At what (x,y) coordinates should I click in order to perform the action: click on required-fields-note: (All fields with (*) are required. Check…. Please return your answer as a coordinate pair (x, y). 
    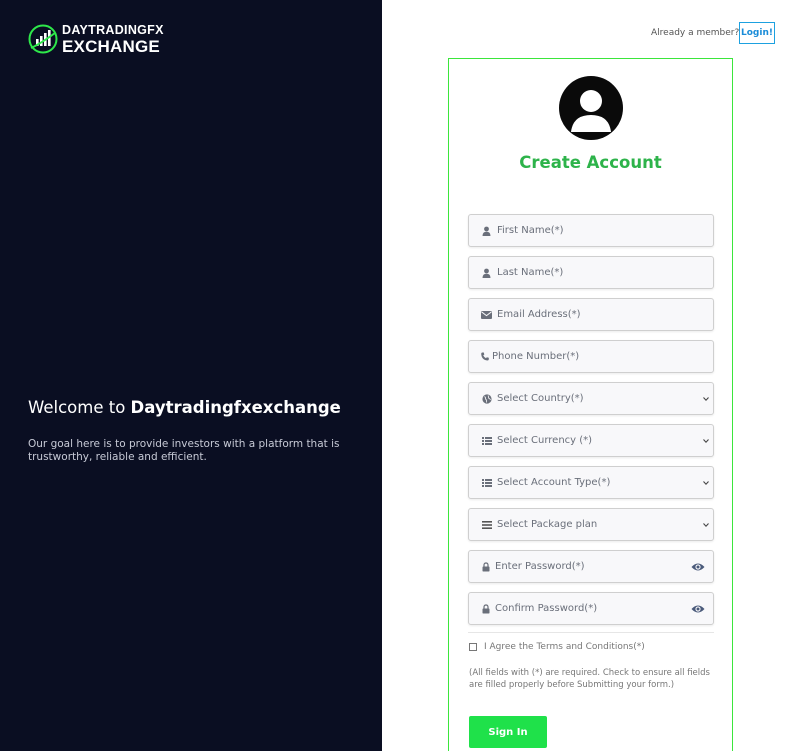
    Looking at the image, I should click on (589, 679).